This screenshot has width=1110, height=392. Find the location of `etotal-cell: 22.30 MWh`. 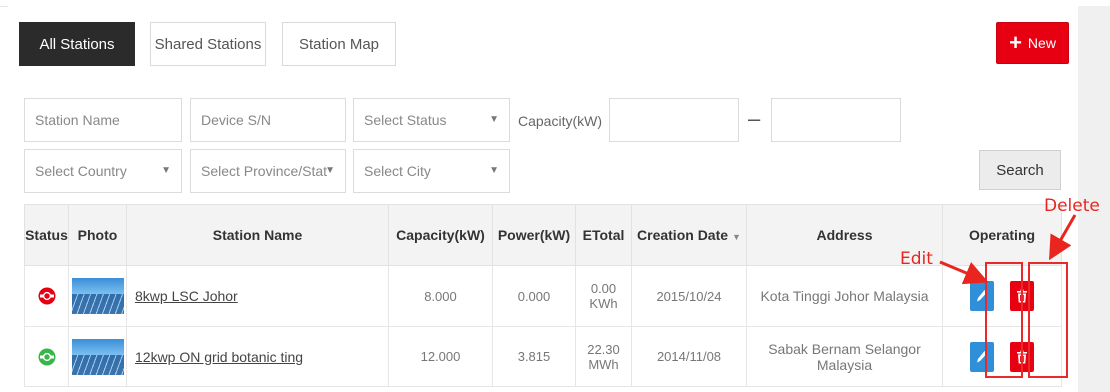

etotal-cell: 22.30 MWh is located at coordinates (603, 356).